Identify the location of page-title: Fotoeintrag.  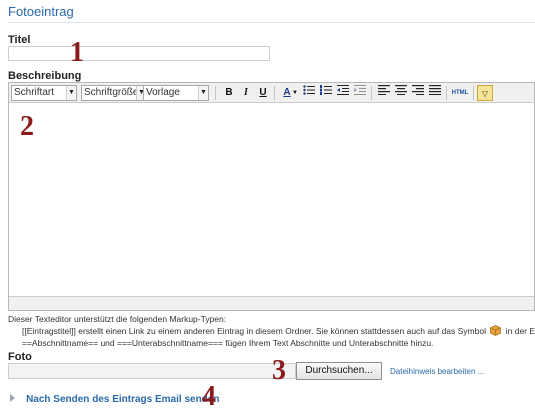
(41, 11).